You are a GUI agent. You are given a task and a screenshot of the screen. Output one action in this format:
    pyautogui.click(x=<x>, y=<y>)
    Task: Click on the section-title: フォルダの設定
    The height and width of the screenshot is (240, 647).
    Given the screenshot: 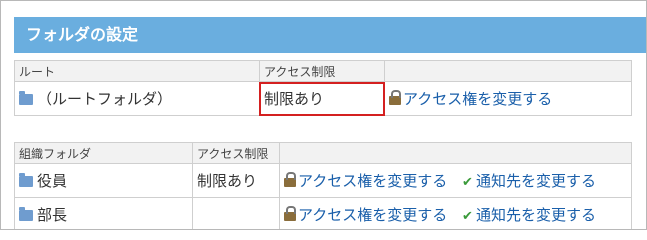 What is the action you would take?
    pyautogui.click(x=330, y=35)
    